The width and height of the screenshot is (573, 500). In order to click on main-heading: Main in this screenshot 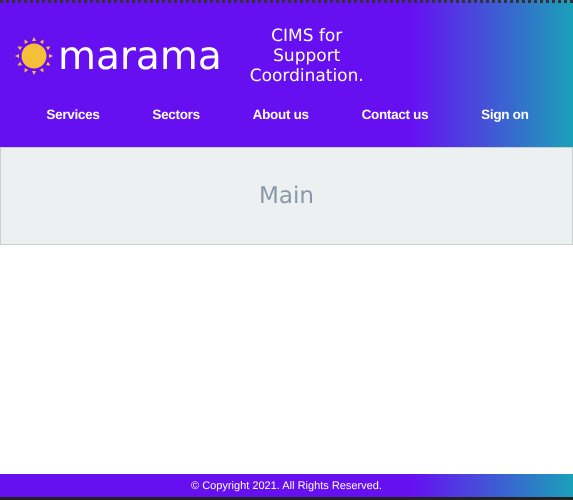, I will do `click(286, 196)`.